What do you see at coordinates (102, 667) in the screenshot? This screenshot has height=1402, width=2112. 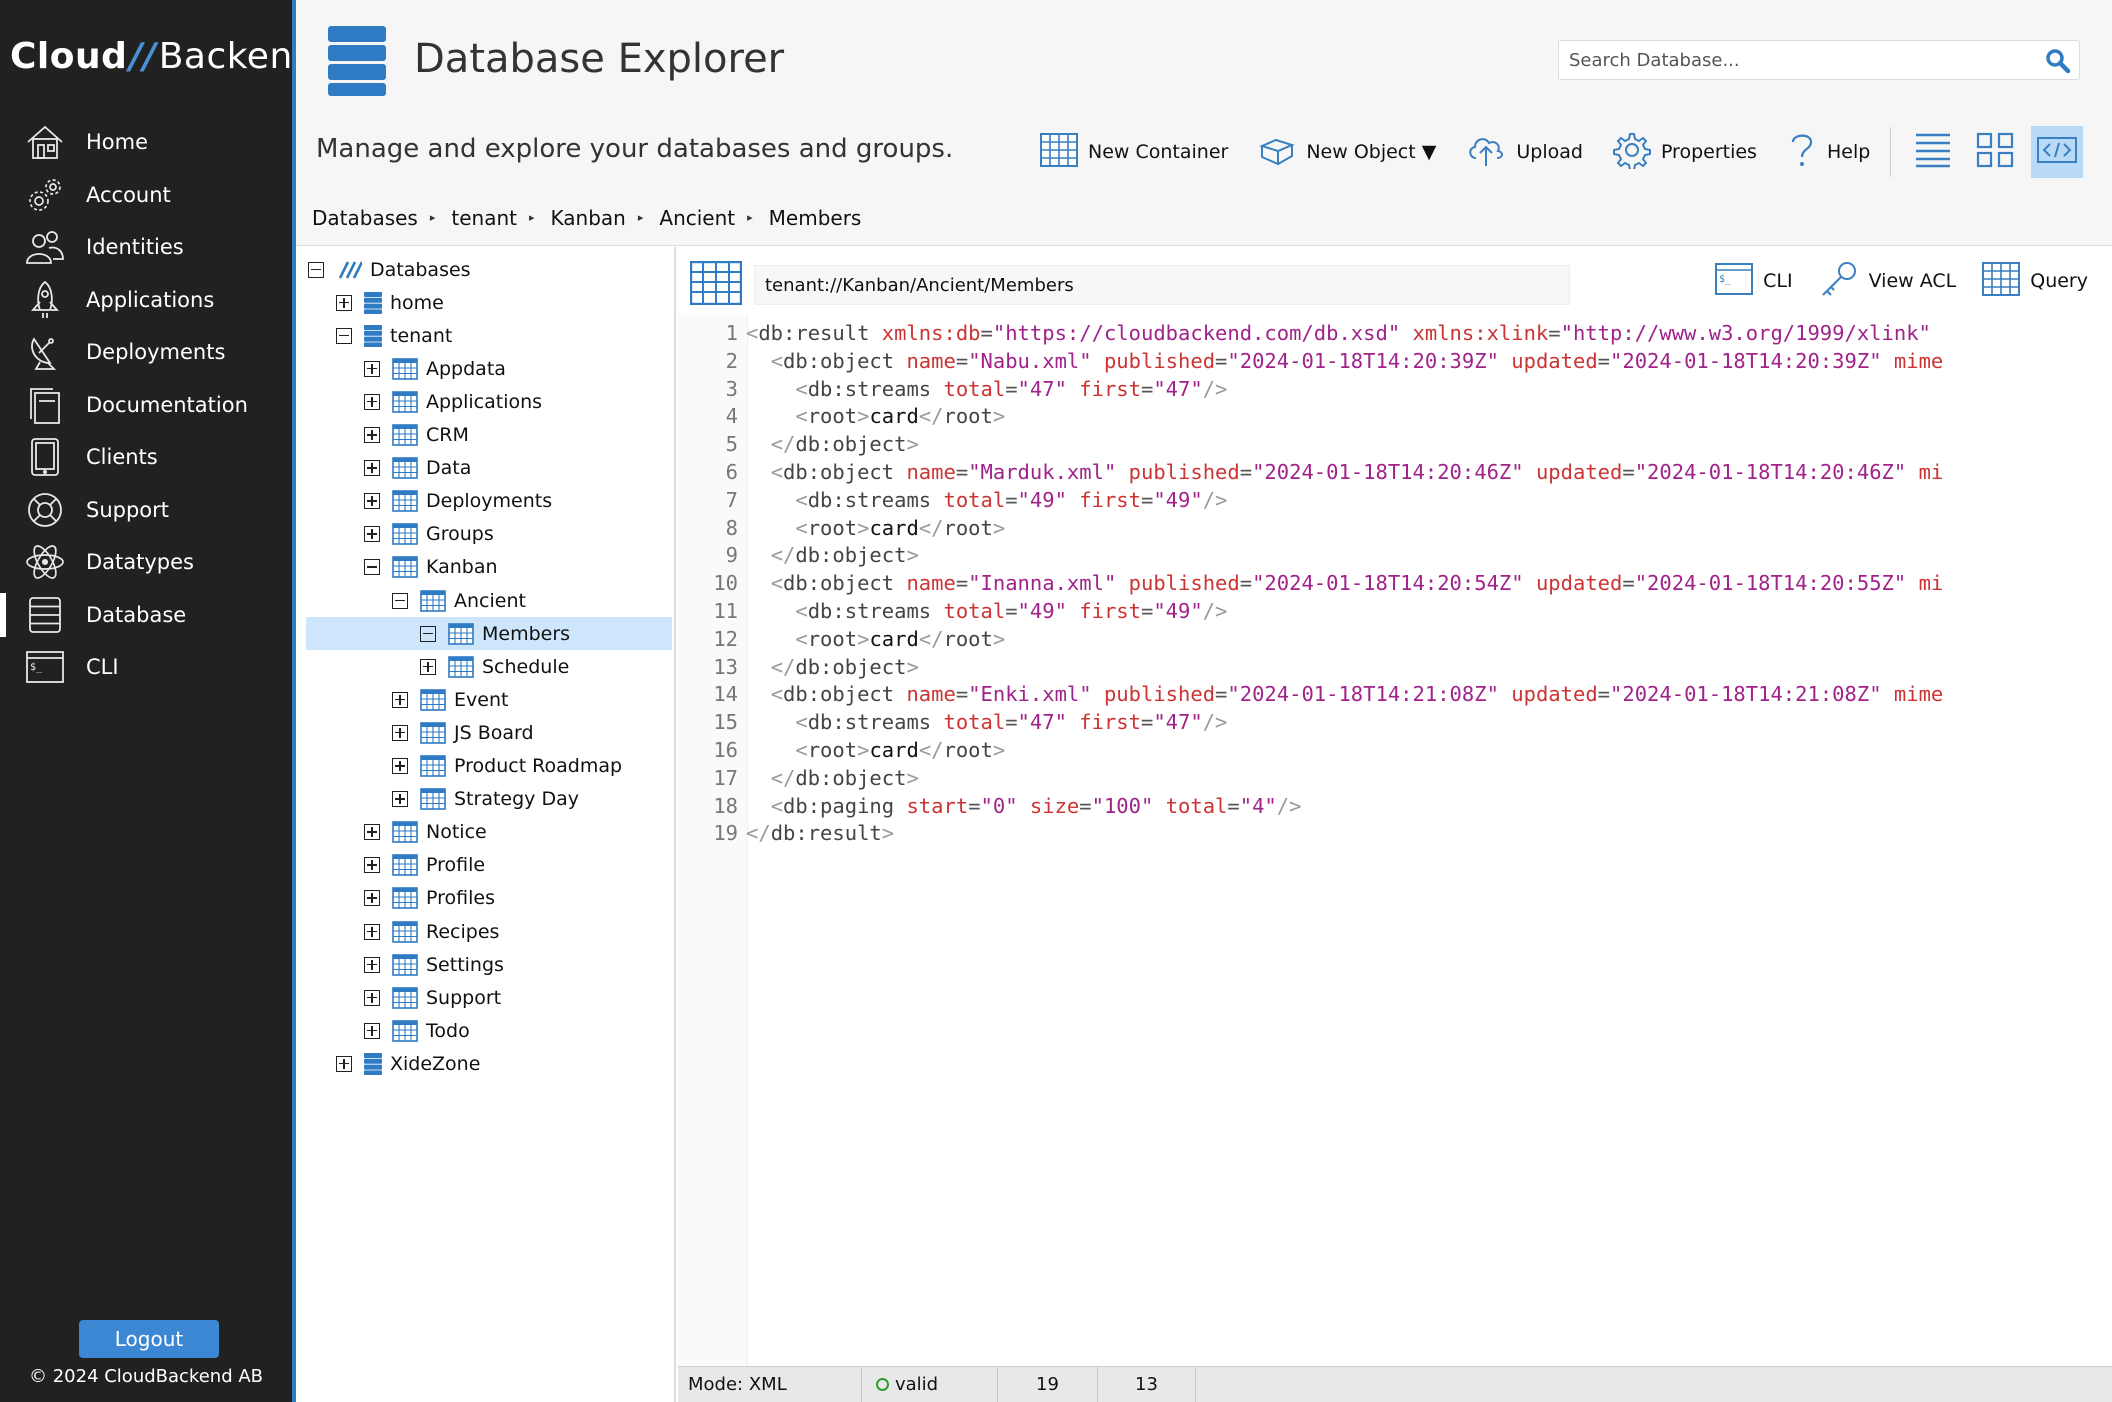 I see `sidebar-item-label: CLI` at bounding box center [102, 667].